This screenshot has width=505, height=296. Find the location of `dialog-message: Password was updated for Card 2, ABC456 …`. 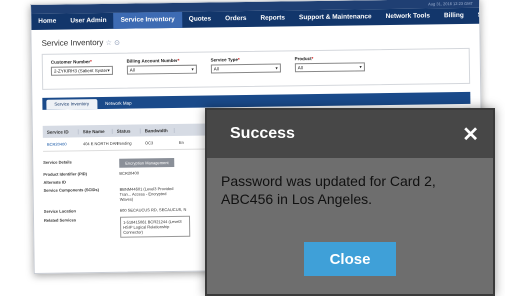

dialog-message: Password was updated for Card 2, ABC456 … is located at coordinates (328, 190).